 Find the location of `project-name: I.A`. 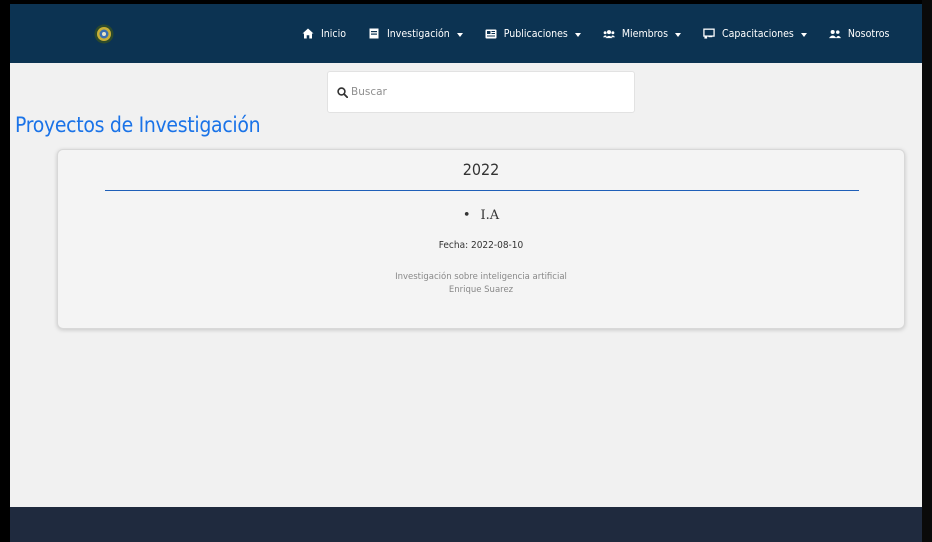

project-name: I.A is located at coordinates (490, 215).